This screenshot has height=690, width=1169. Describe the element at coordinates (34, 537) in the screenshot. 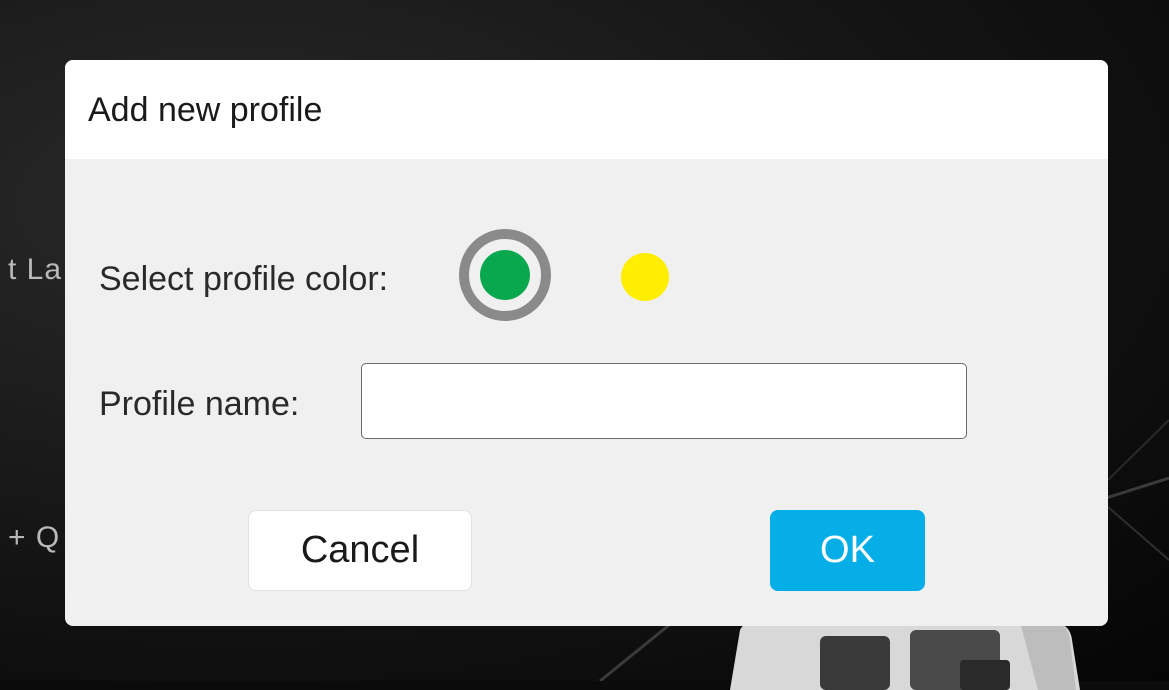

I see `background-partial-label: + Q` at that location.